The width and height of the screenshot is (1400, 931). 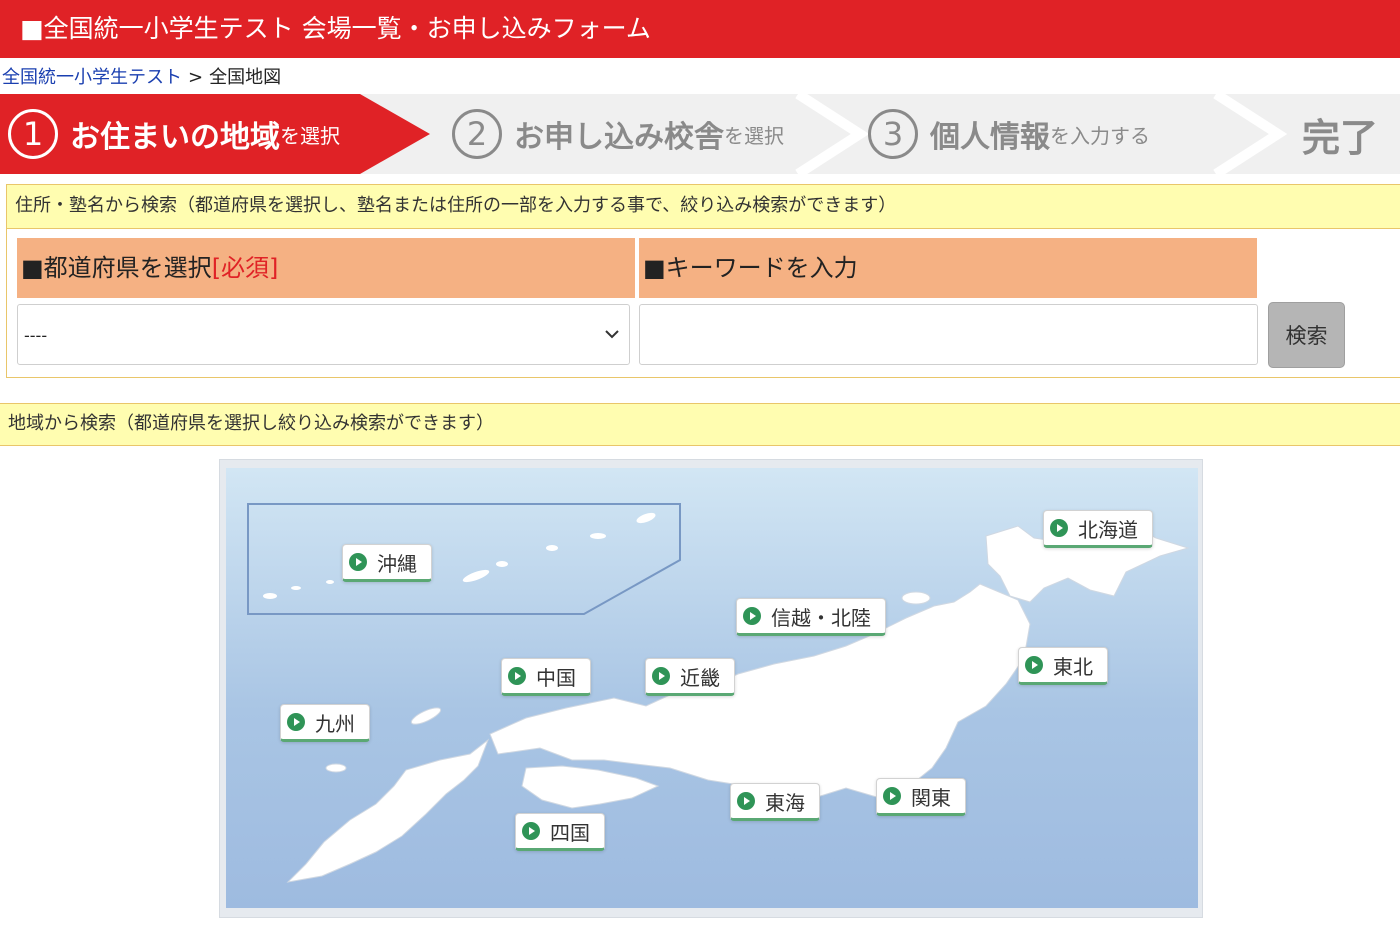 I want to click on breadcrumb: 全国統一小学生テスト > 全国地図, so click(x=141, y=78).